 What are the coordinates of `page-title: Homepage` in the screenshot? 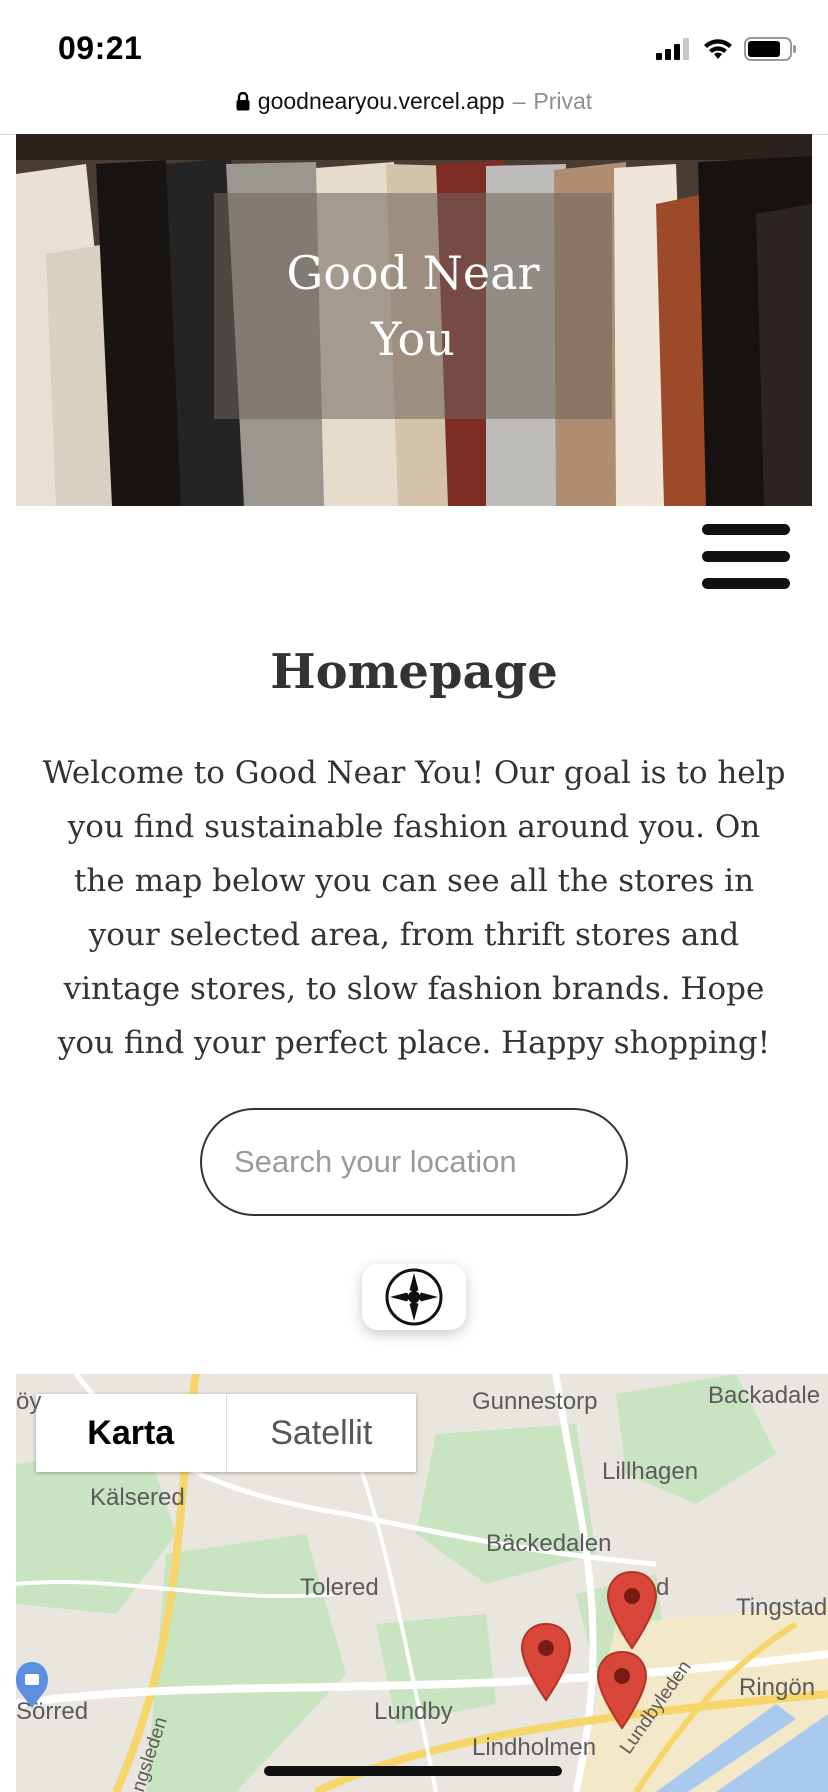 It's located at (414, 672).